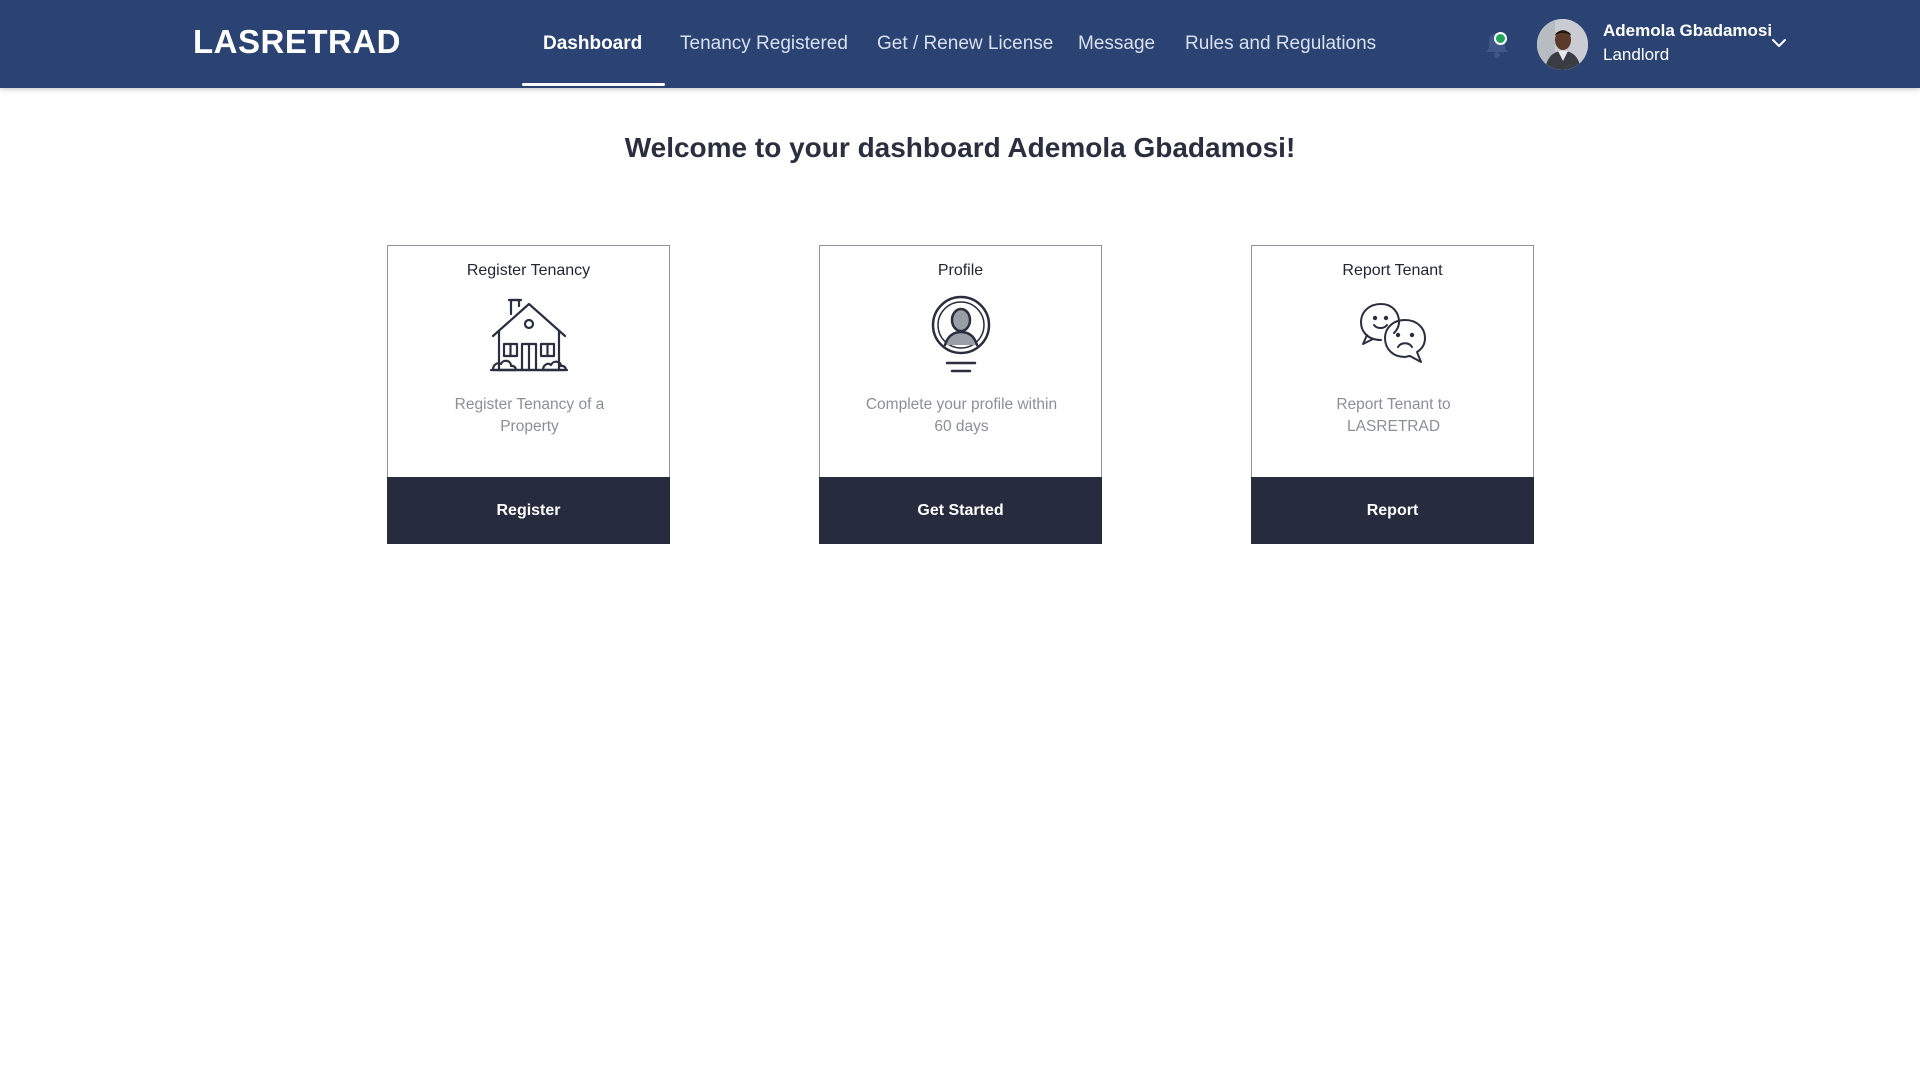  I want to click on nav-item-message: Message, so click(1116, 44).